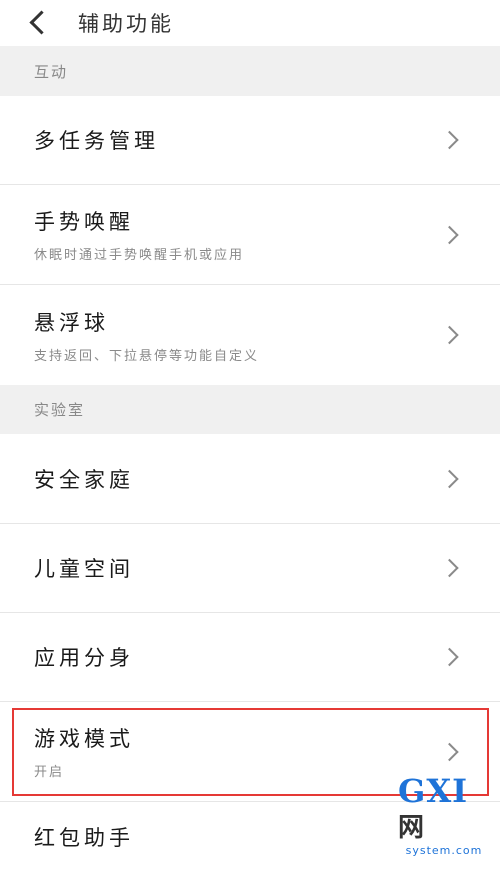 The image size is (500, 872). I want to click on gamemode-label: 游戏模式, so click(84, 739).